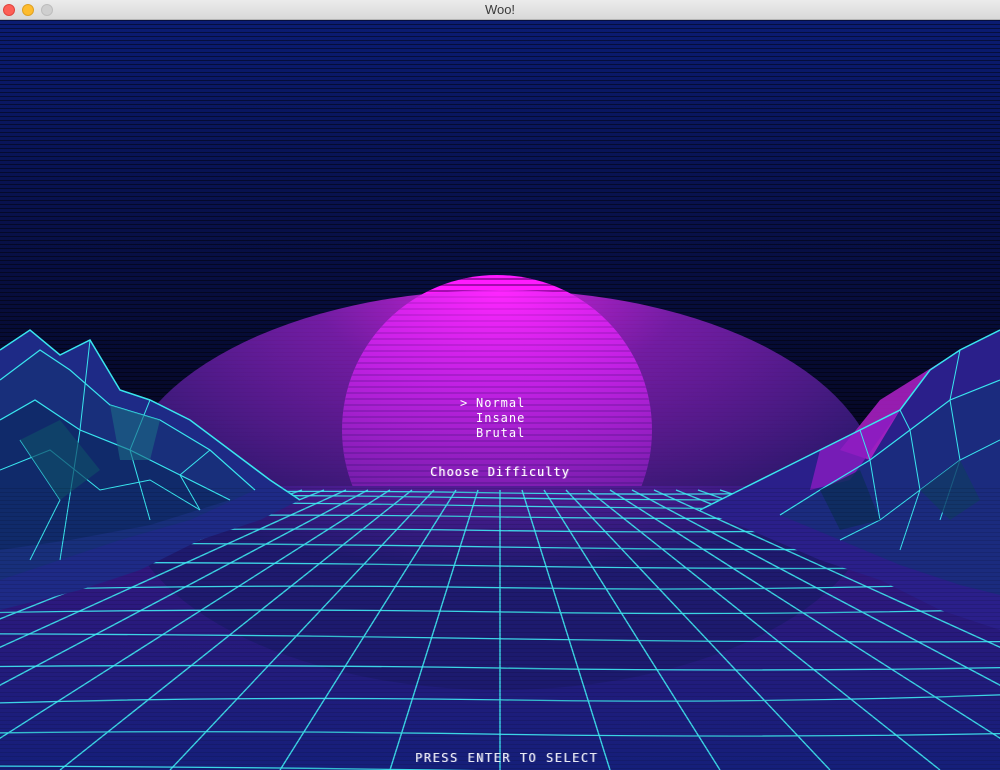 Image resolution: width=1000 pixels, height=770 pixels. I want to click on menu-item-label: Normal, so click(501, 403).